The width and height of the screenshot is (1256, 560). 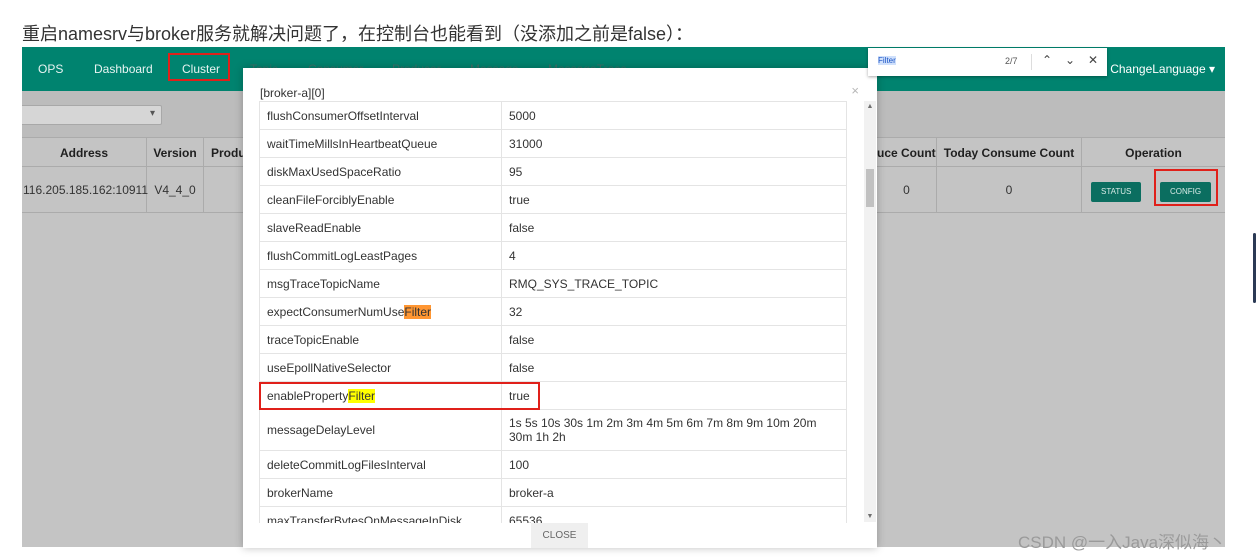 What do you see at coordinates (380, 171) in the screenshot?
I see `config-key: diskMaxUsedSpaceRatio` at bounding box center [380, 171].